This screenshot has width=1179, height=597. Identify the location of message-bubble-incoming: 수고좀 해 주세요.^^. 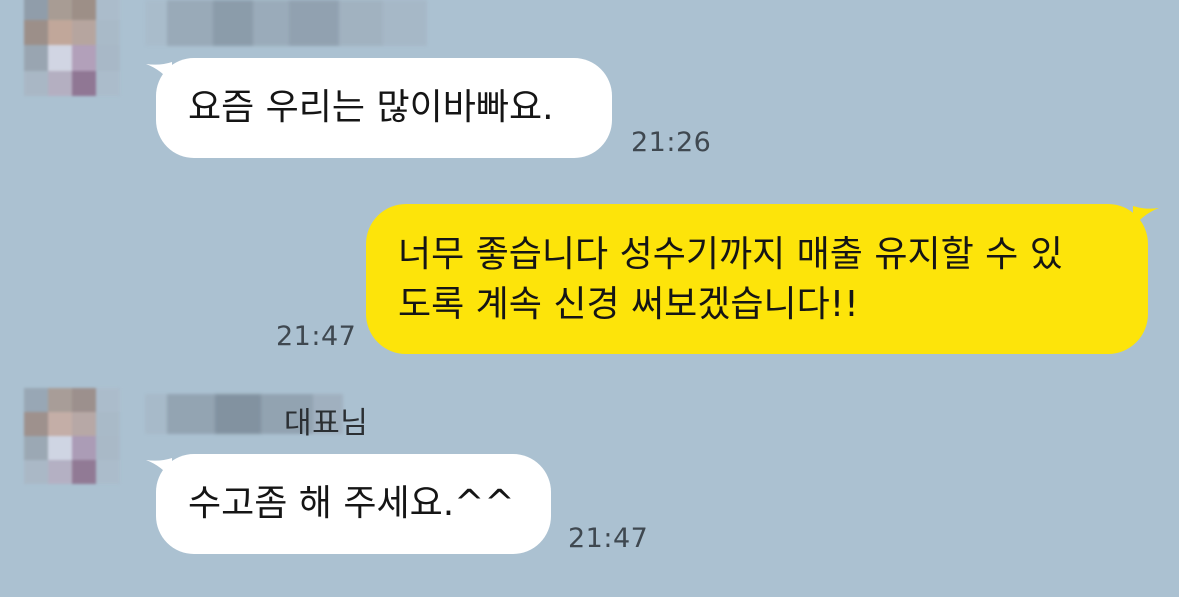
(353, 504).